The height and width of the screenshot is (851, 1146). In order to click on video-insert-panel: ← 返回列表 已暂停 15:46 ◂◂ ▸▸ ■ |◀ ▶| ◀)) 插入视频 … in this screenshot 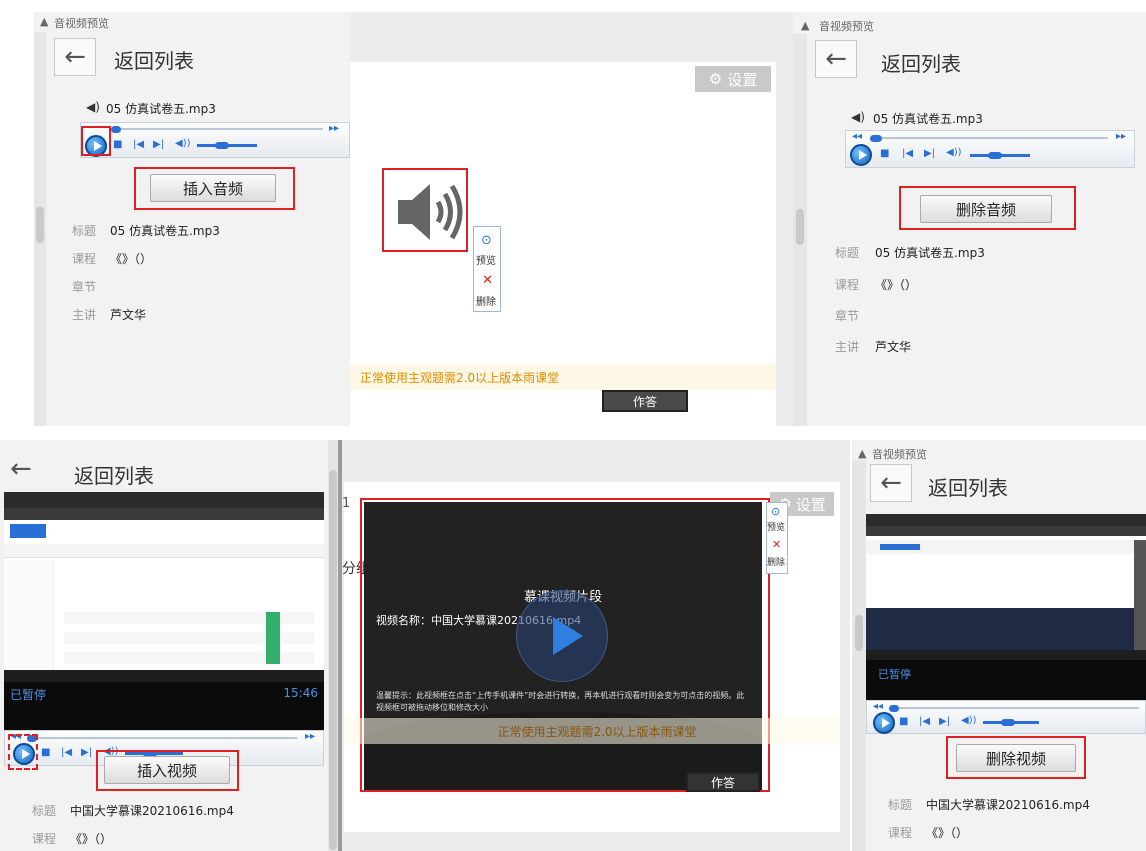, I will do `click(169, 645)`.